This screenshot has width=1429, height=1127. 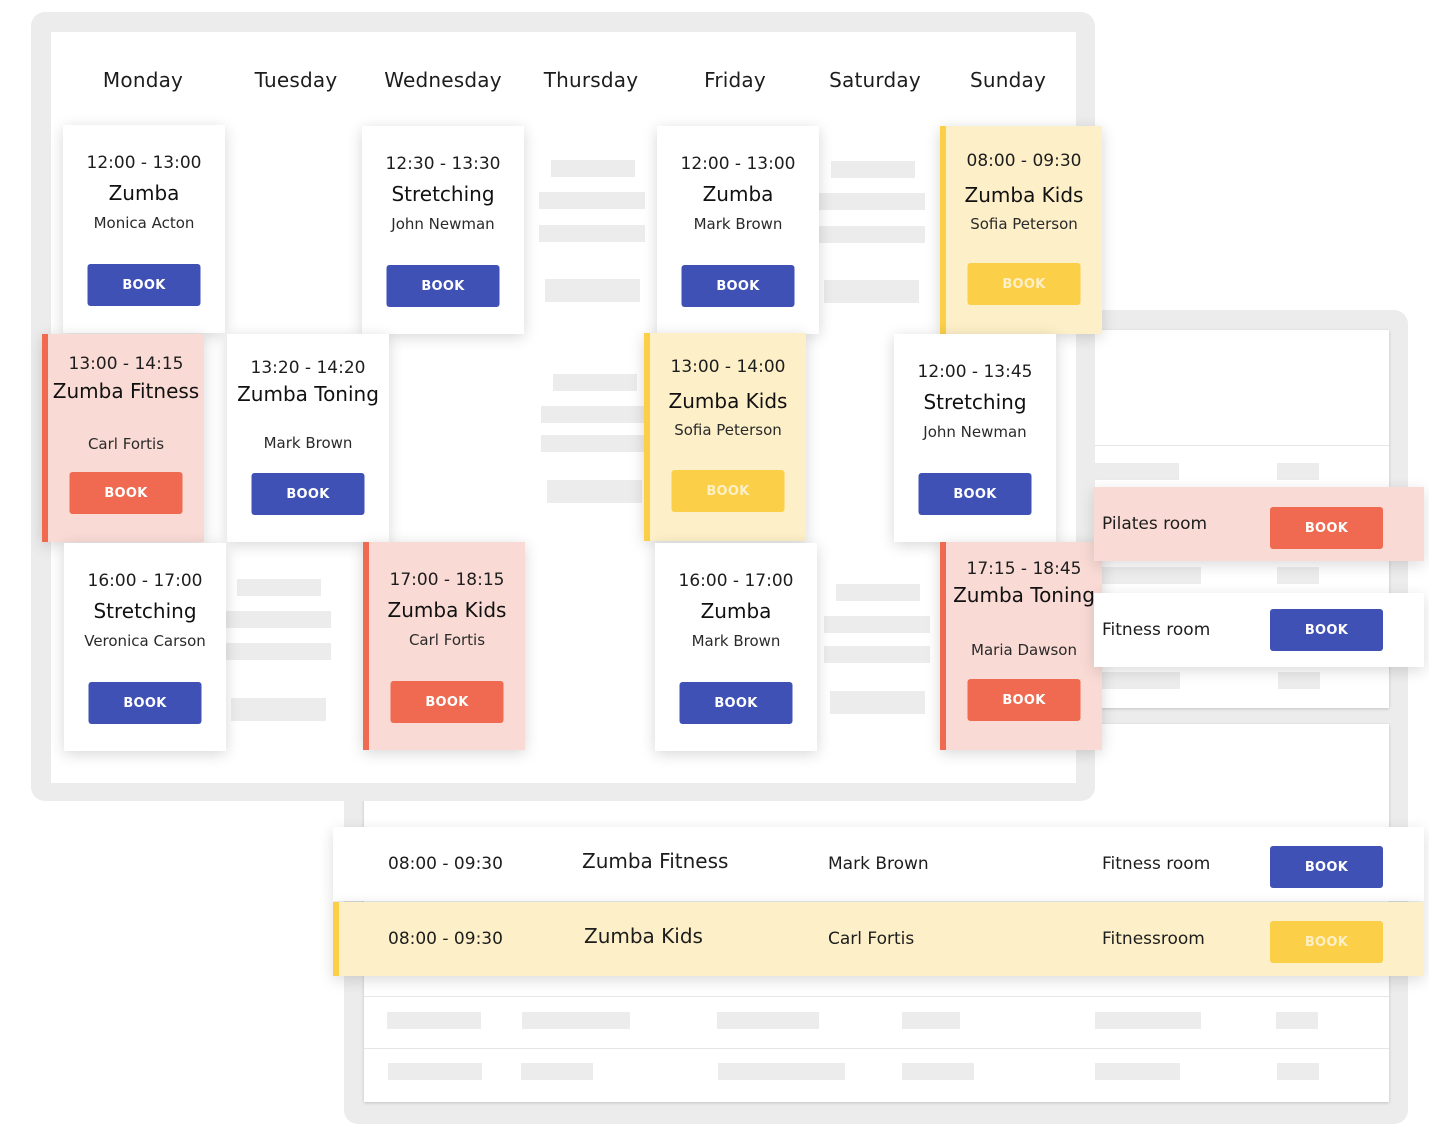 I want to click on class-instructor: Sofia Peterson, so click(x=1024, y=224).